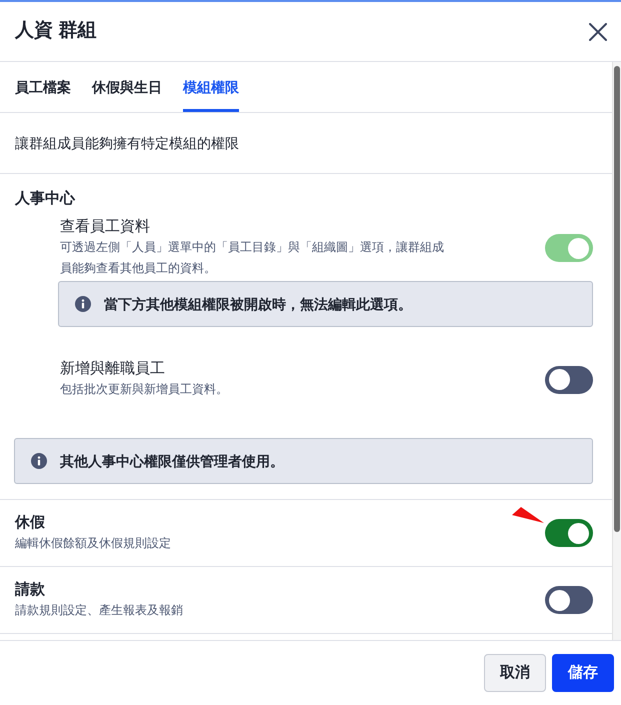  Describe the element at coordinates (99, 610) in the screenshot. I see `module-description: 請款規則設定、產生報表及報銷` at that location.